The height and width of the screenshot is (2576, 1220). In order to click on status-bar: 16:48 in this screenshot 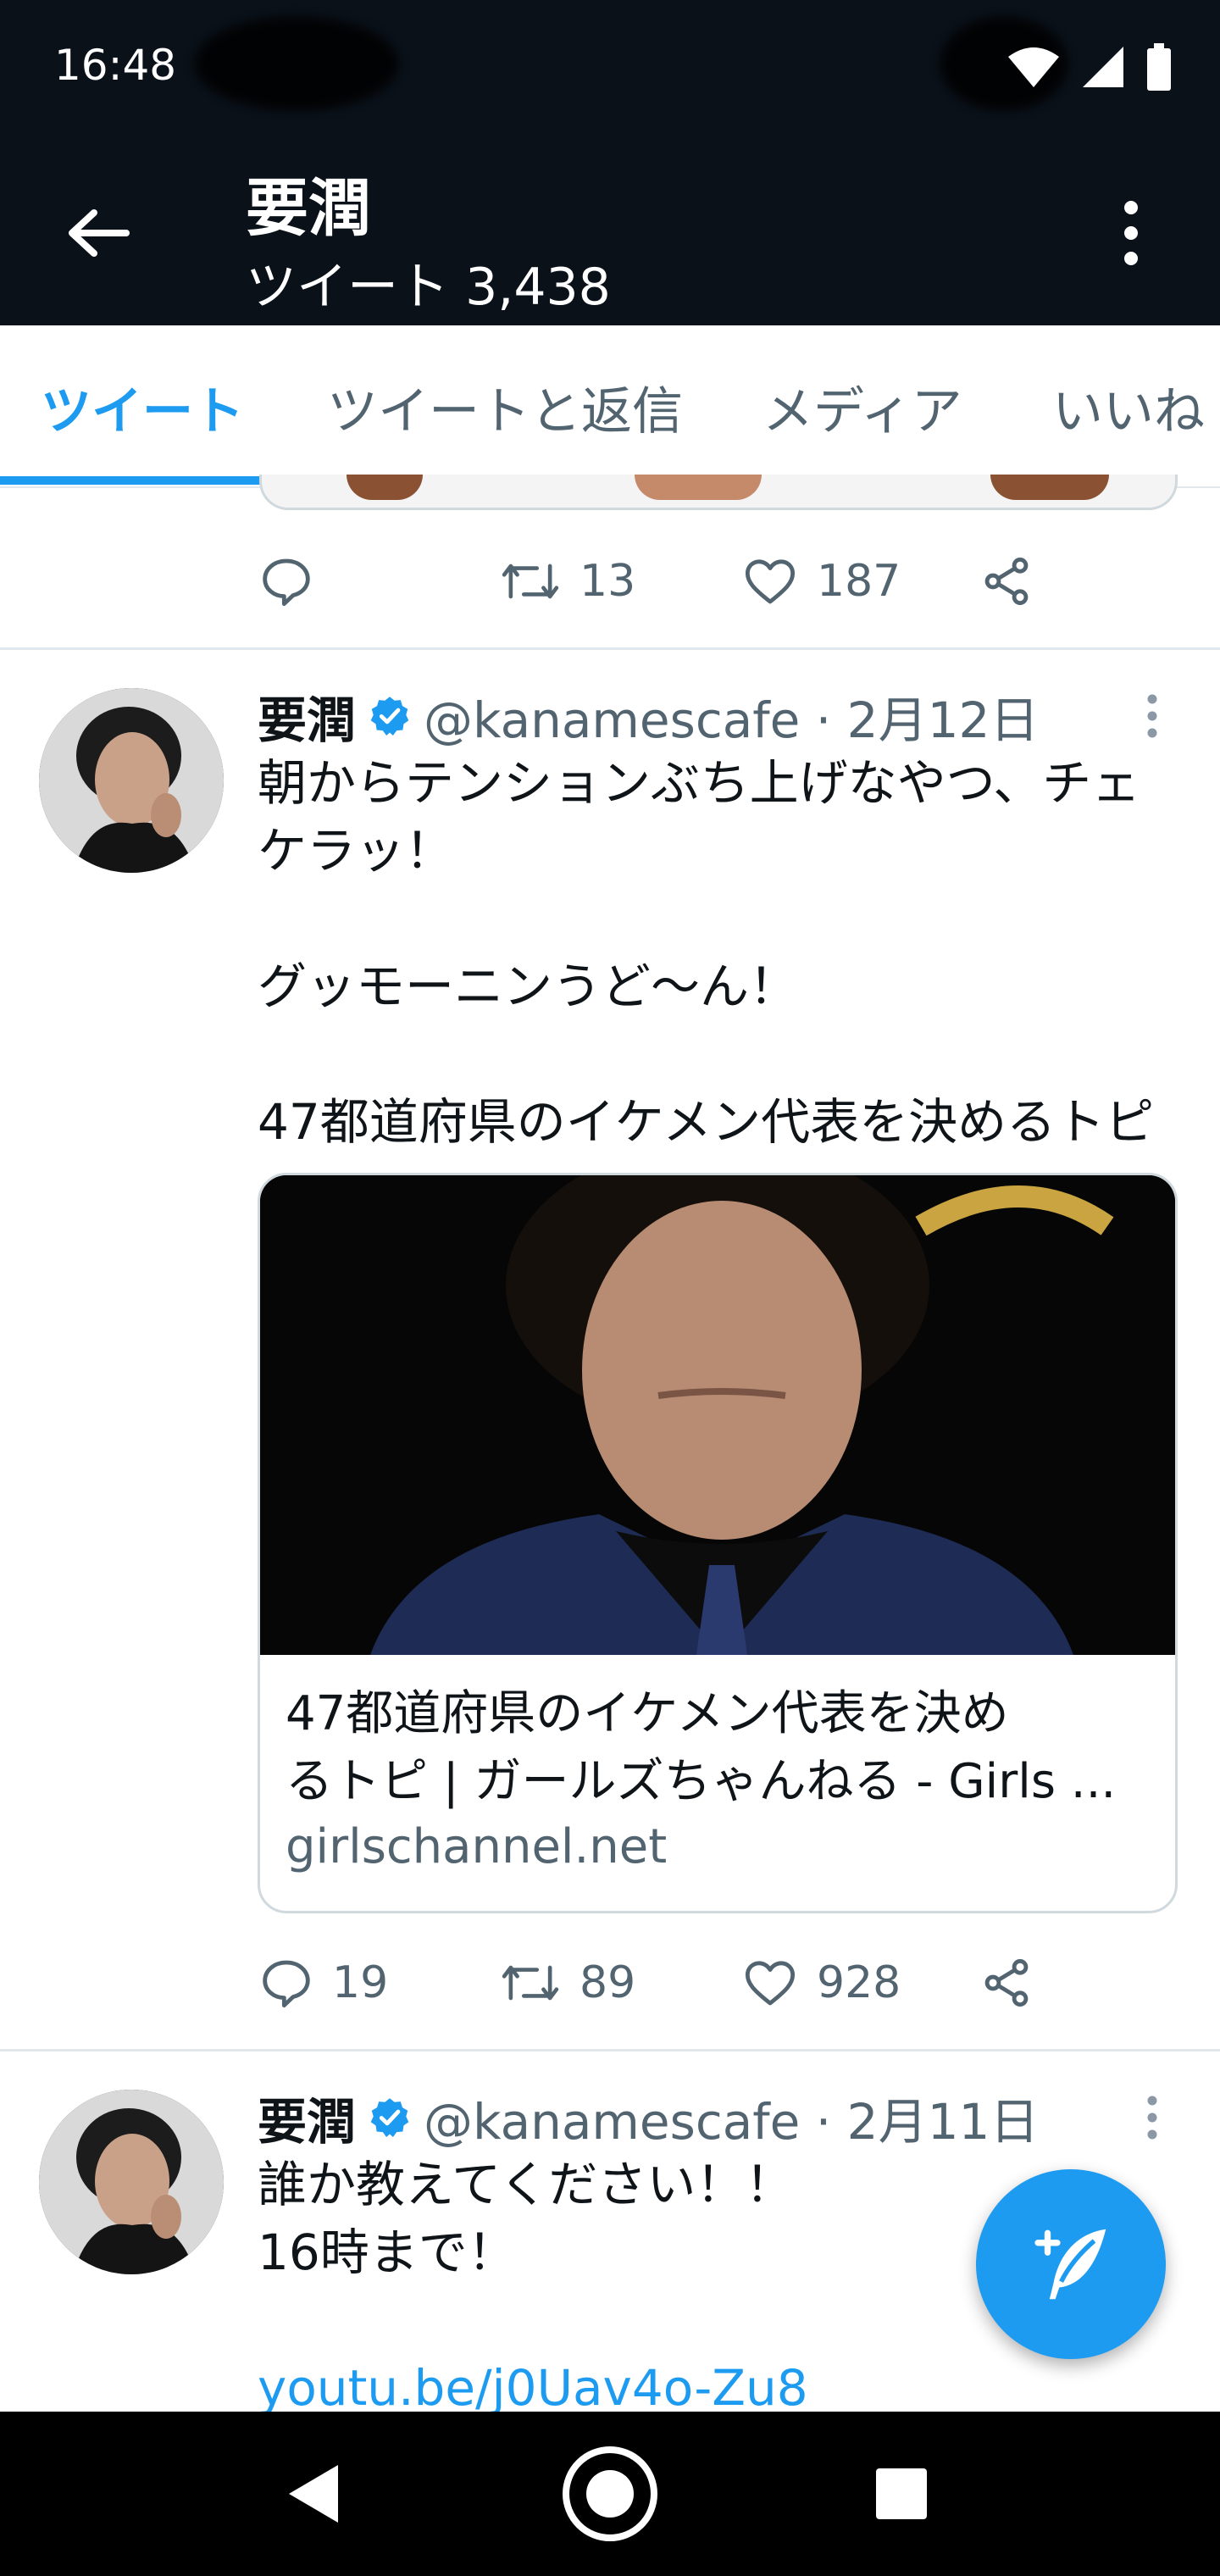, I will do `click(610, 68)`.